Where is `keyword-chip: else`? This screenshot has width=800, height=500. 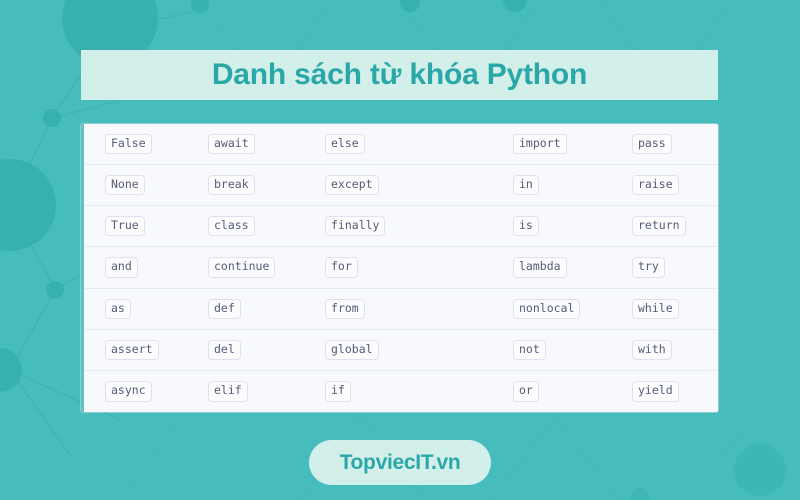 keyword-chip: else is located at coordinates (345, 144).